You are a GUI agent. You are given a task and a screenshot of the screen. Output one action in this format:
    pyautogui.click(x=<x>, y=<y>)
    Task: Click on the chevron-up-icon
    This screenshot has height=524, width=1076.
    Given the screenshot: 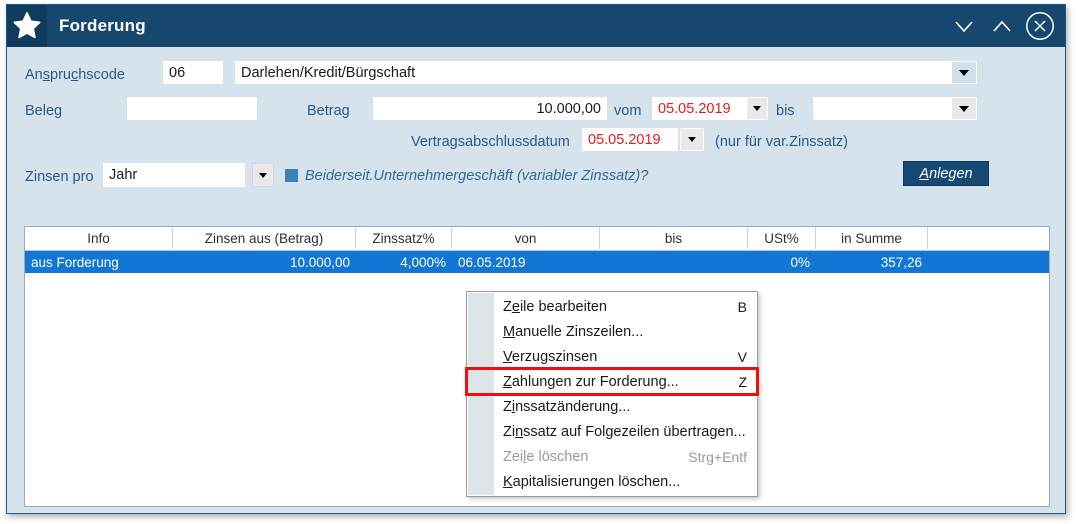 What is the action you would take?
    pyautogui.click(x=1002, y=26)
    